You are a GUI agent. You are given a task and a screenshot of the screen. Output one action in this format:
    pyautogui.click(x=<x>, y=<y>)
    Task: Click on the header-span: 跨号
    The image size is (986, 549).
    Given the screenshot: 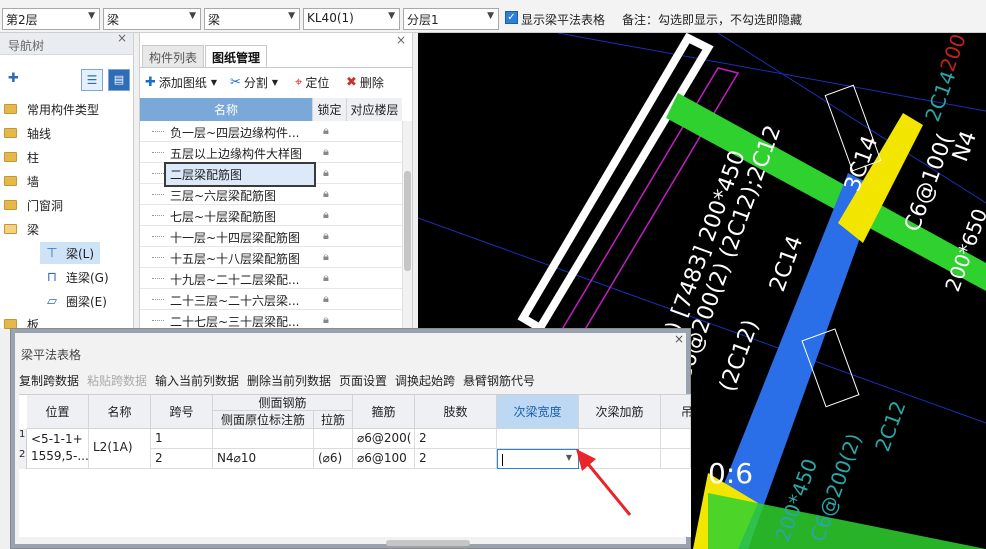 What is the action you would take?
    pyautogui.click(x=182, y=412)
    